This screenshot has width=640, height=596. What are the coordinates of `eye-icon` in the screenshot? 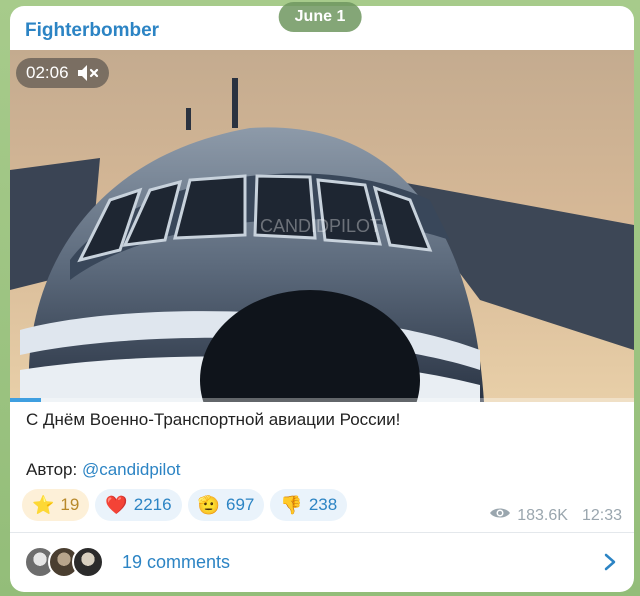 It's located at (500, 515).